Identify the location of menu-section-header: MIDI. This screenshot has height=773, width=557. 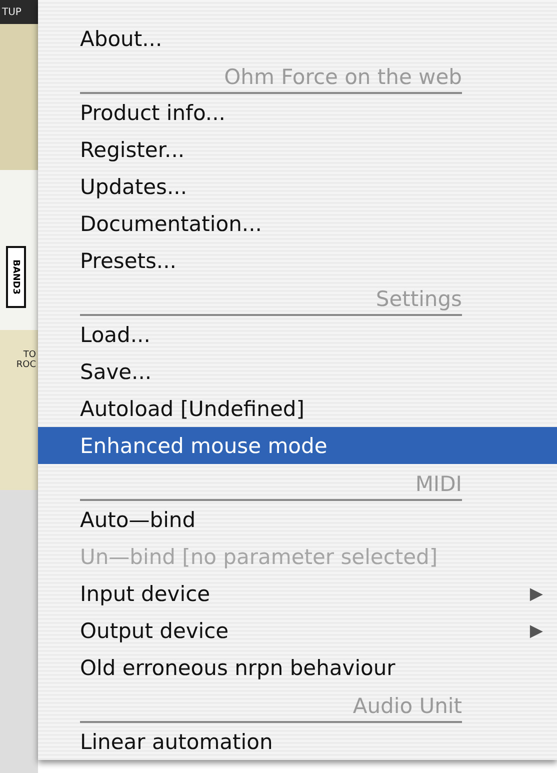
(271, 482).